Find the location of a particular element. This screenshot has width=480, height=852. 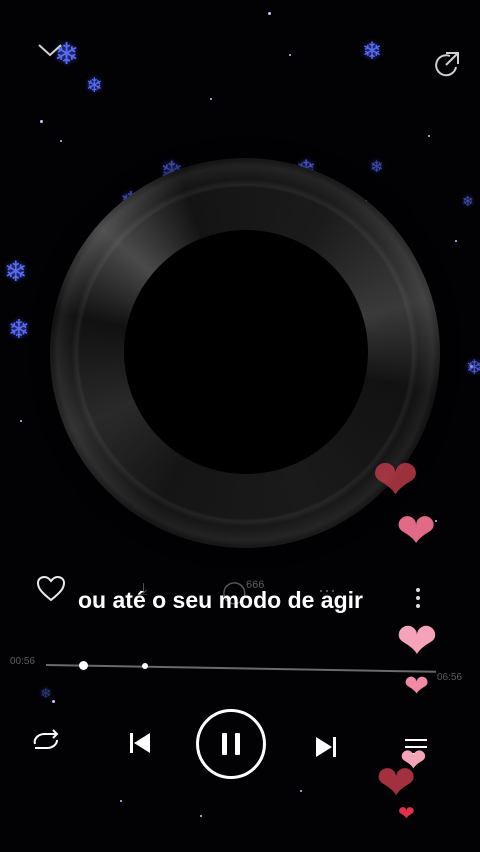

previous-button is located at coordinates (140, 743).